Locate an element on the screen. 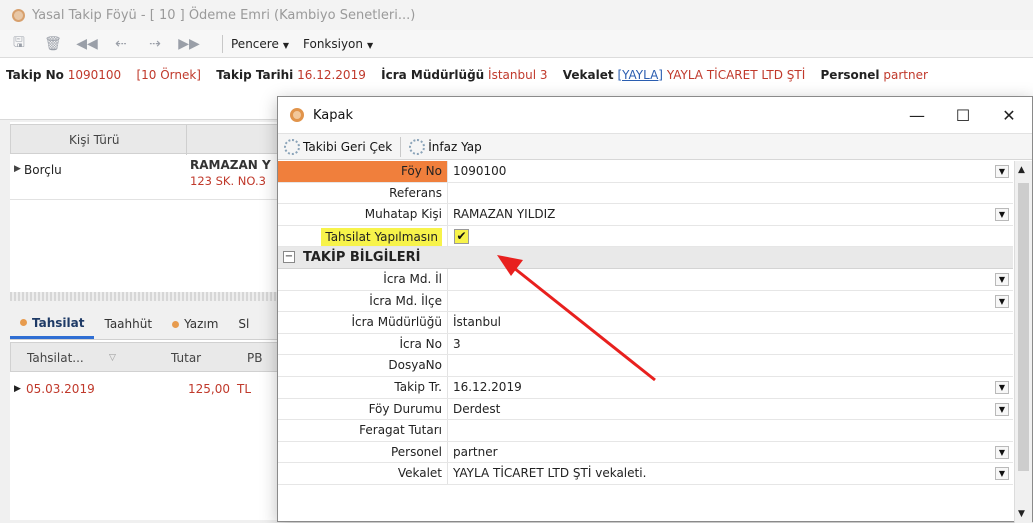 The image size is (1033, 523). party-address: 123 SK. NO.3 is located at coordinates (228, 181).